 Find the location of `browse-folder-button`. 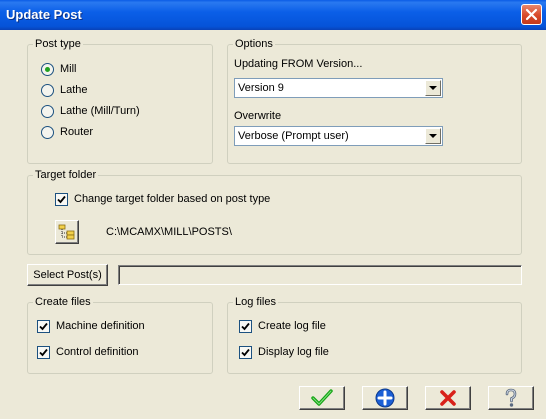

browse-folder-button is located at coordinates (67, 232).